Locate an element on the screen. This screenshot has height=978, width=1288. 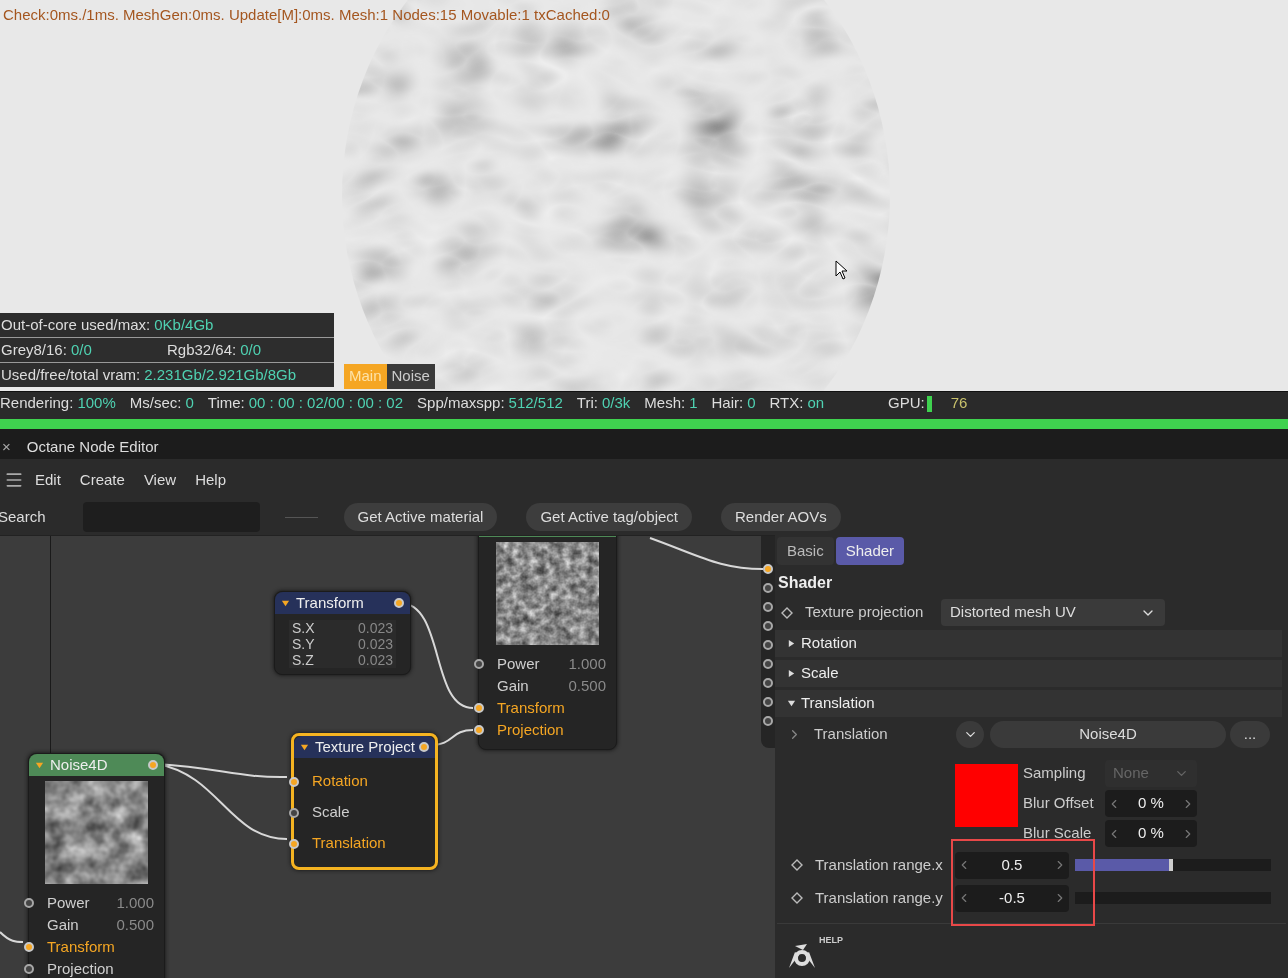
section-heading: Shader is located at coordinates (806, 583).